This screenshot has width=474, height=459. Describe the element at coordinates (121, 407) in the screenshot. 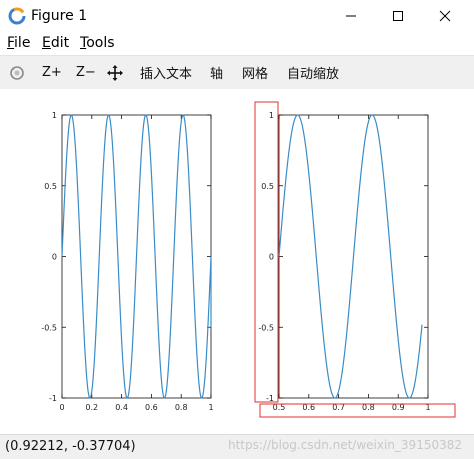

I see `x-tick-label: 0.4` at that location.